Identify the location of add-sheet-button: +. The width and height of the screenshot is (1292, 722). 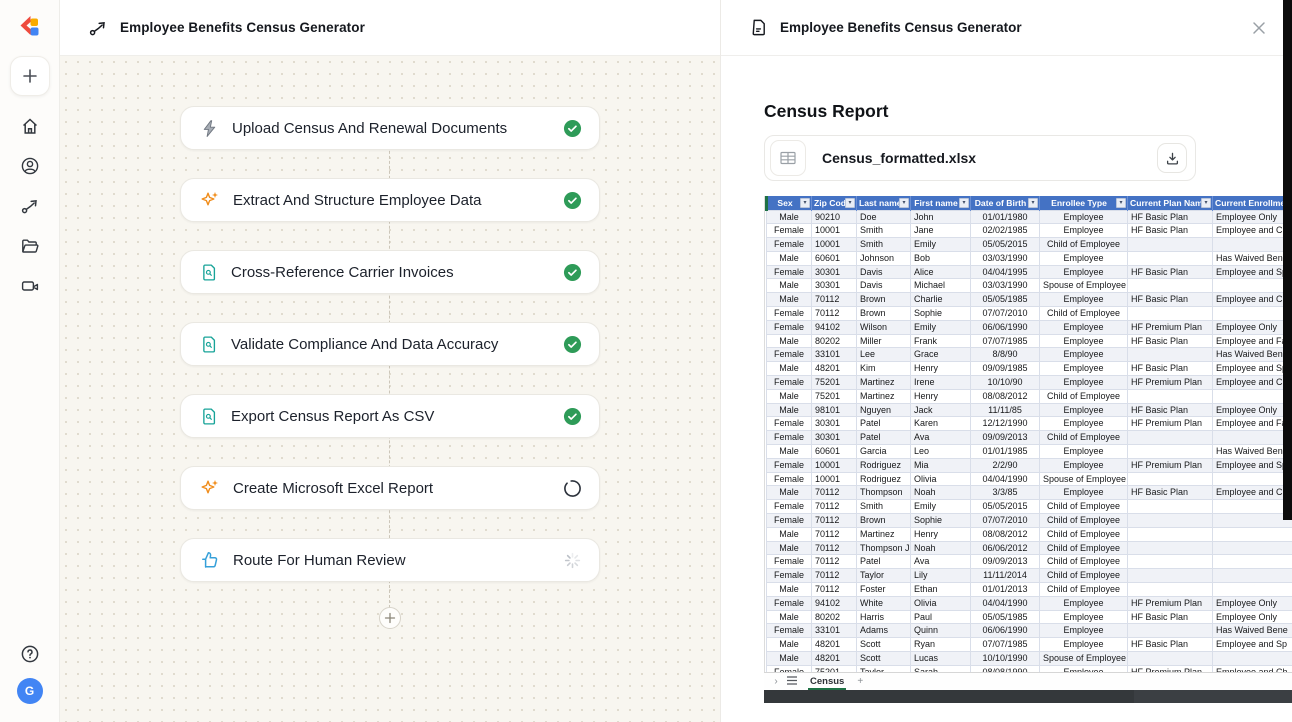
(860, 681).